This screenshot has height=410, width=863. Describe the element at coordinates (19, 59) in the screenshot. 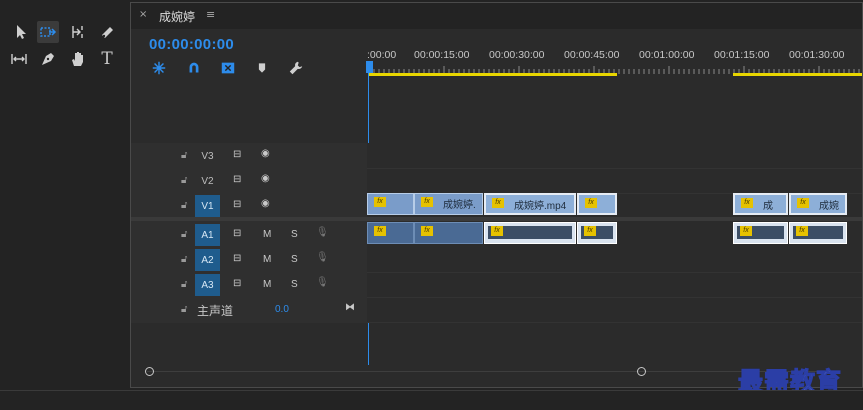

I see `slip-tool-icon` at that location.